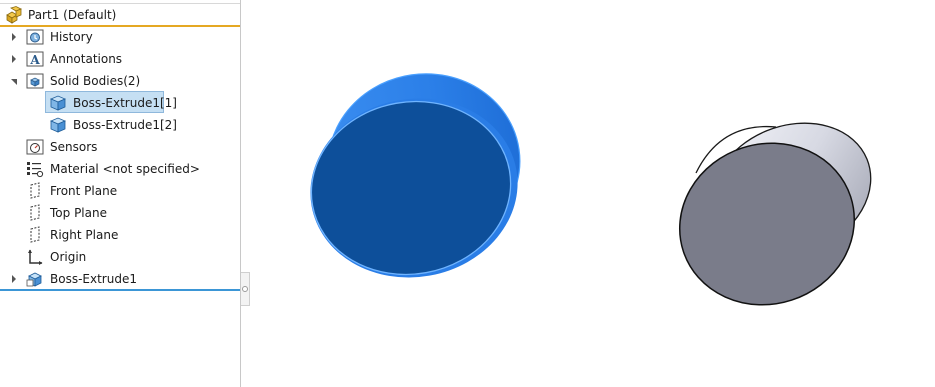  What do you see at coordinates (34, 279) in the screenshot?
I see `extrude-feature-icon` at bounding box center [34, 279].